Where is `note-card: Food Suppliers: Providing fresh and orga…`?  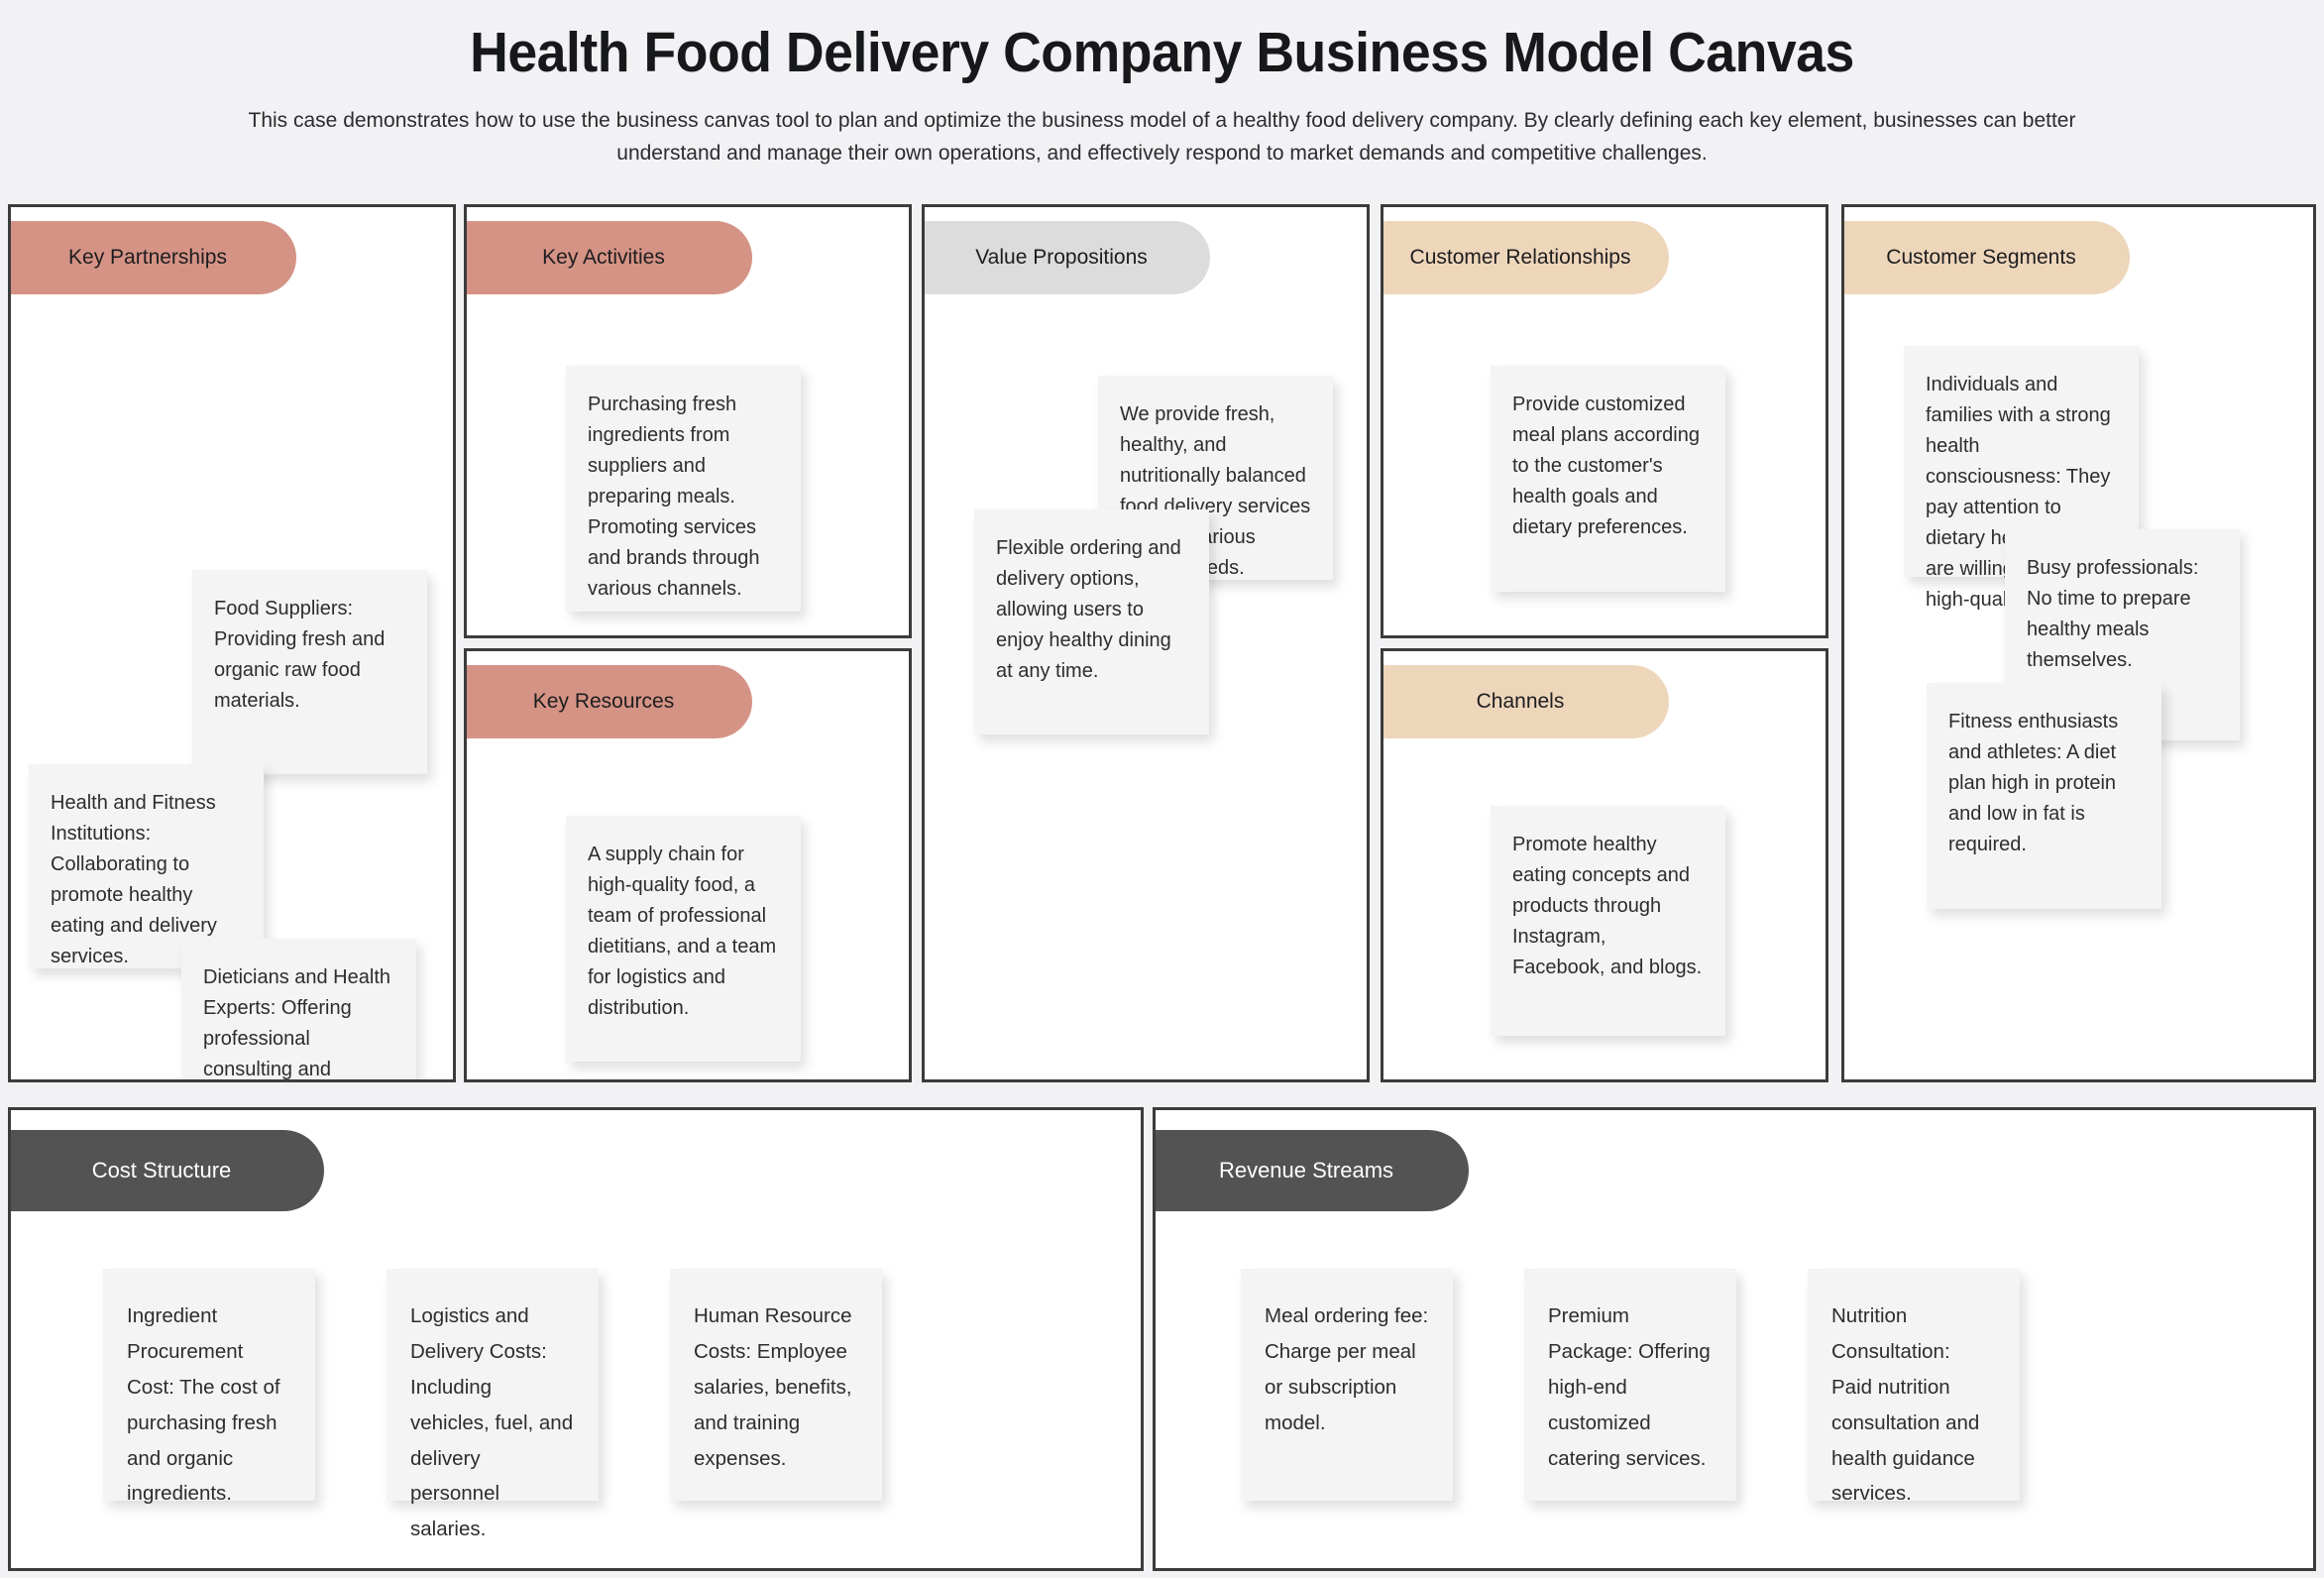
note-card: Food Suppliers: Providing fresh and orga… is located at coordinates (309, 672).